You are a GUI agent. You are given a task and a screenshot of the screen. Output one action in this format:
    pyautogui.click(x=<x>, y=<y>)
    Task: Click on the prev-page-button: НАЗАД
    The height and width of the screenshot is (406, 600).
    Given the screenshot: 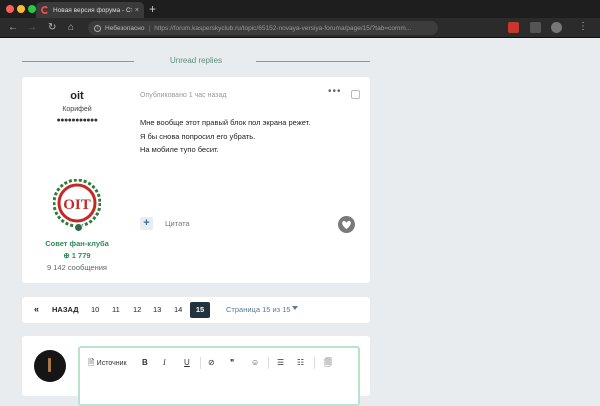 What is the action you would take?
    pyautogui.click(x=65, y=310)
    